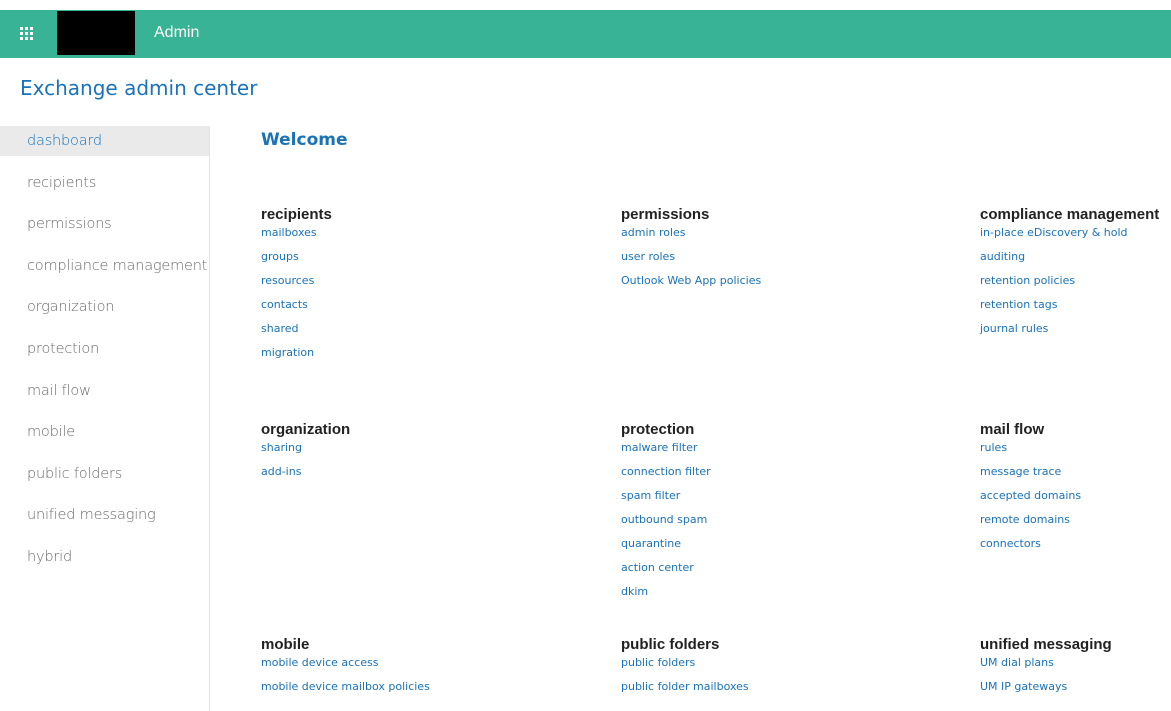 The image size is (1171, 711). I want to click on section-heading: protection, so click(658, 429).